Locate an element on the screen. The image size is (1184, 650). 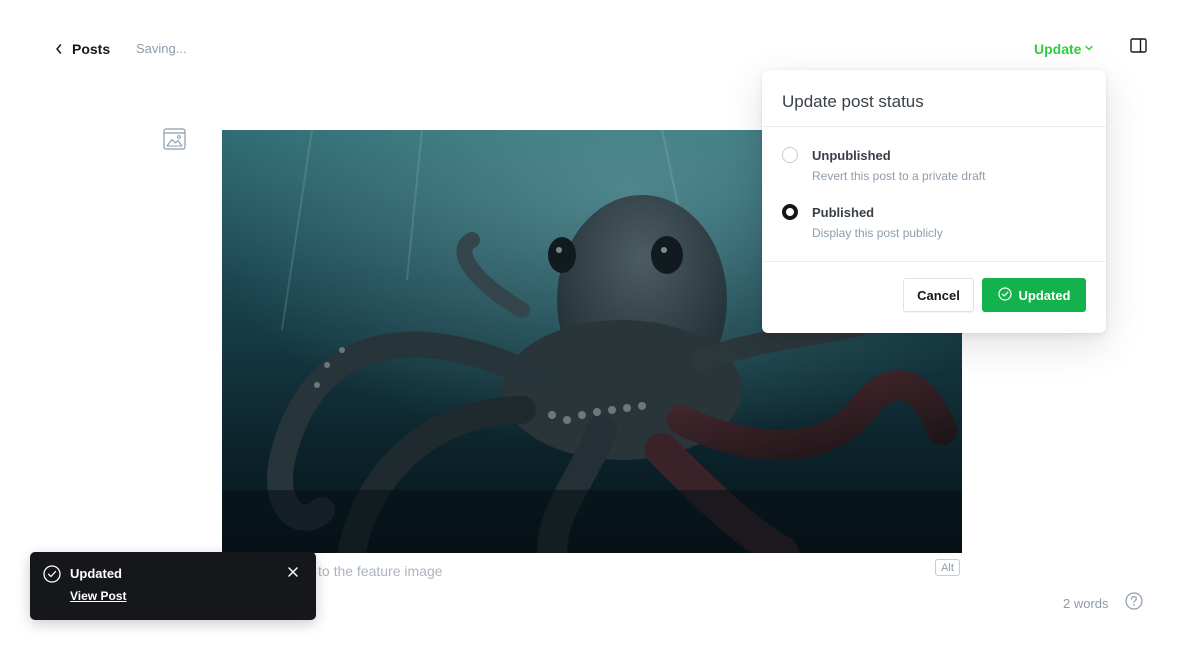
question-icon is located at coordinates (1134, 603).